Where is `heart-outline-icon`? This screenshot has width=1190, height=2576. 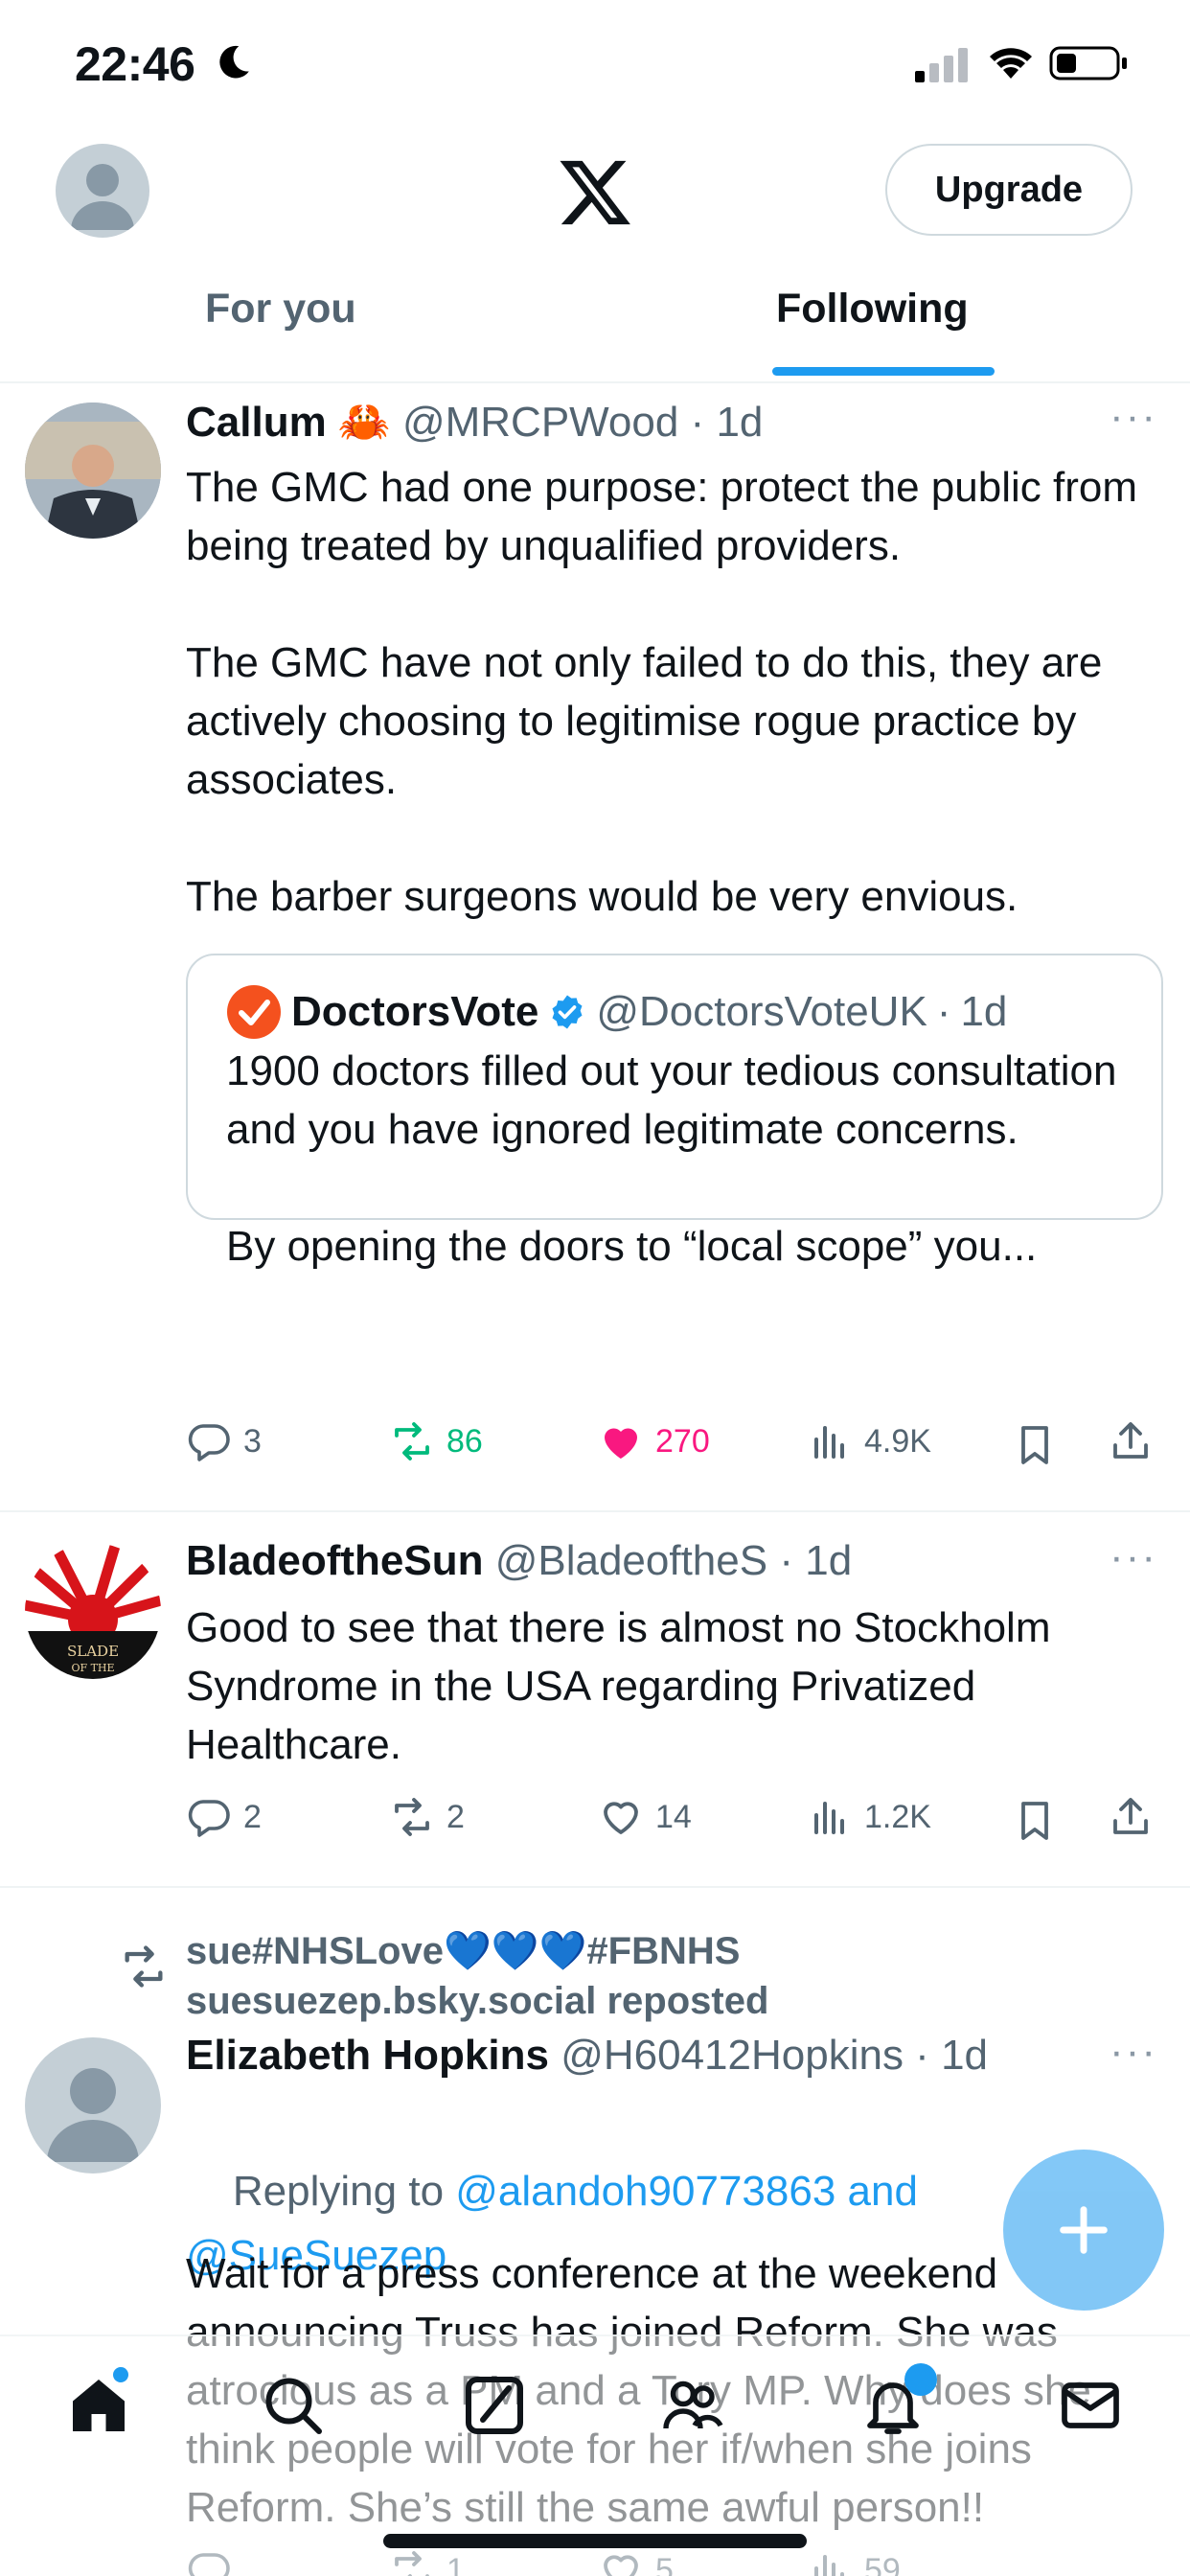
heart-outline-icon is located at coordinates (621, 1818).